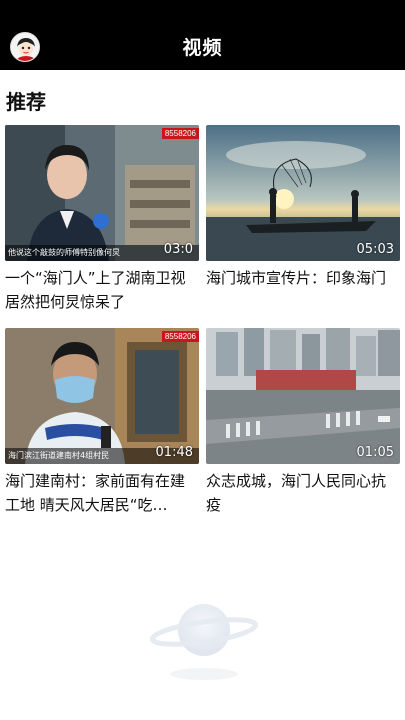 This screenshot has height=720, width=405. What do you see at coordinates (202, 35) in the screenshot?
I see `header-bar: 视频` at bounding box center [202, 35].